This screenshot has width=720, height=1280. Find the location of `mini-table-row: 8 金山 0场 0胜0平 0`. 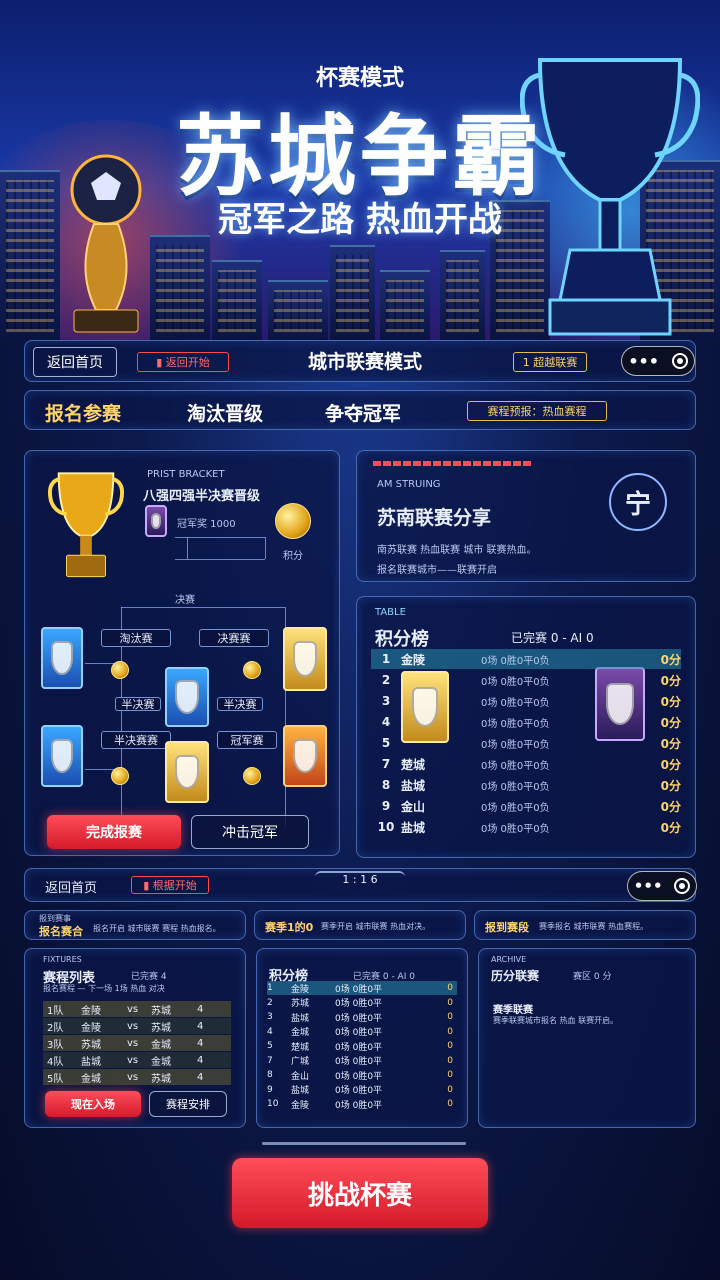

mini-table-row: 8 金山 0场 0胜0平 0 is located at coordinates (362, 1075).